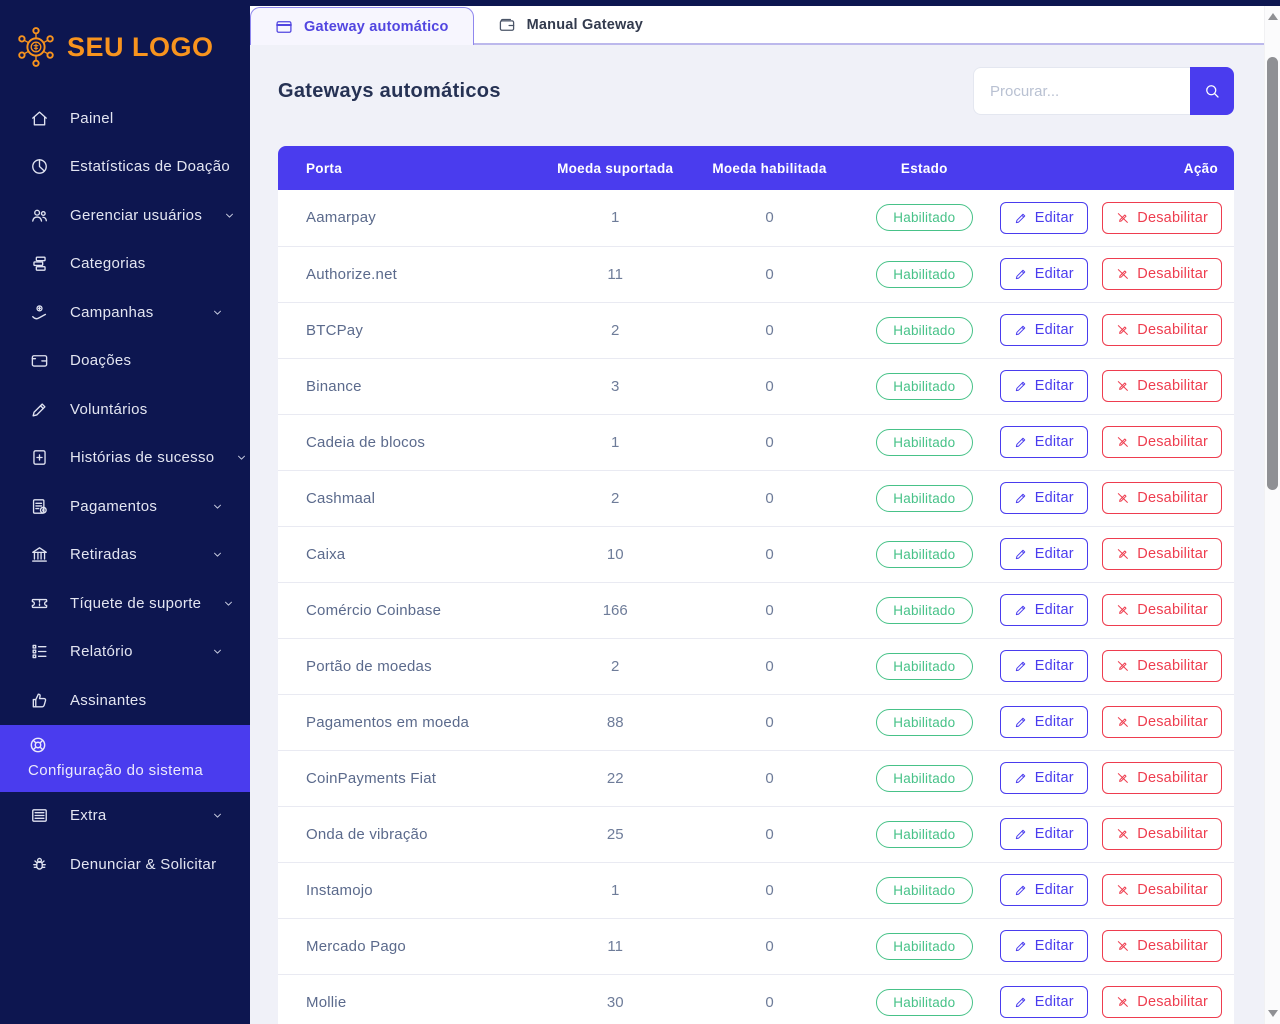 This screenshot has height=1024, width=1280. Describe the element at coordinates (125, 409) in the screenshot. I see `sidebar-item-voluntarios: Voluntários` at that location.